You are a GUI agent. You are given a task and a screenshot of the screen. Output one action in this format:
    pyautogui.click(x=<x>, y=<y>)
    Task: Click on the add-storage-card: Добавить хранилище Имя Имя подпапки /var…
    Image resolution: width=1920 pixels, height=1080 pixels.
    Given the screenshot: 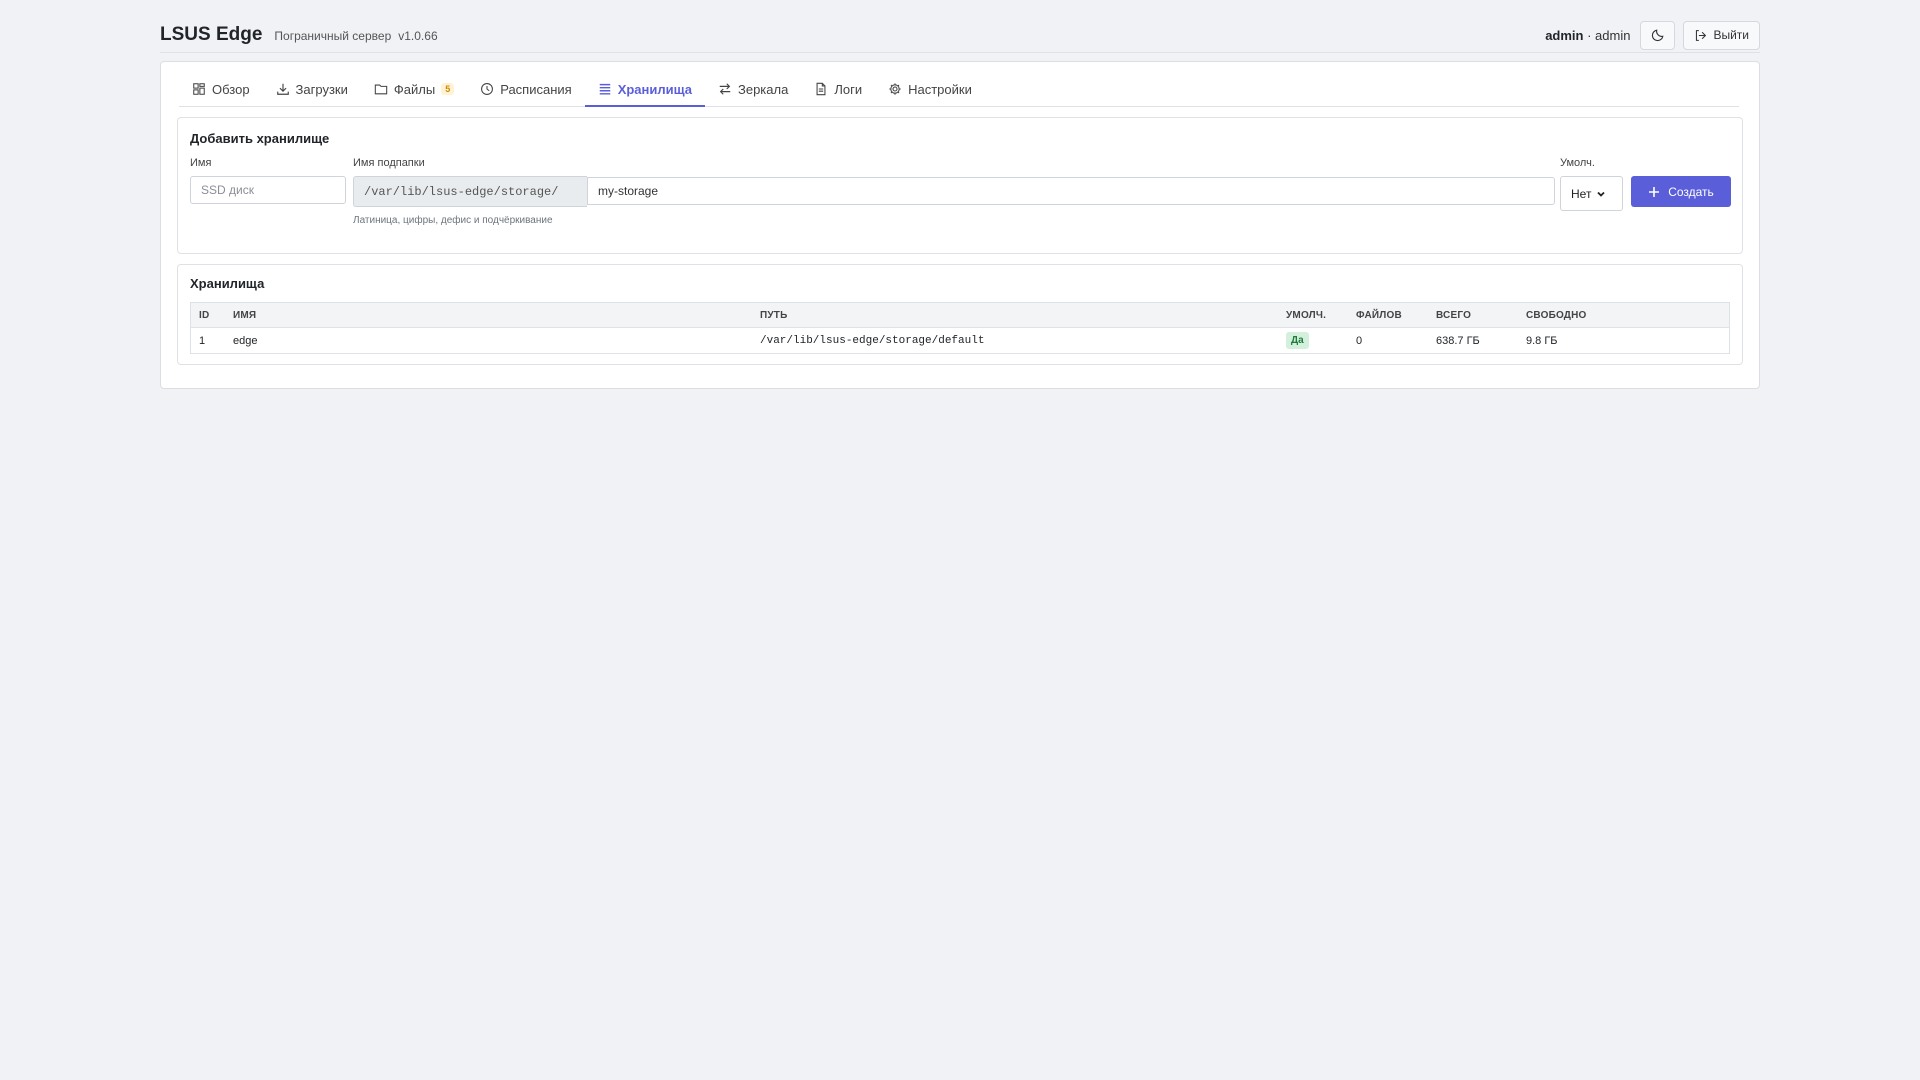 What is the action you would take?
    pyautogui.click(x=960, y=185)
    